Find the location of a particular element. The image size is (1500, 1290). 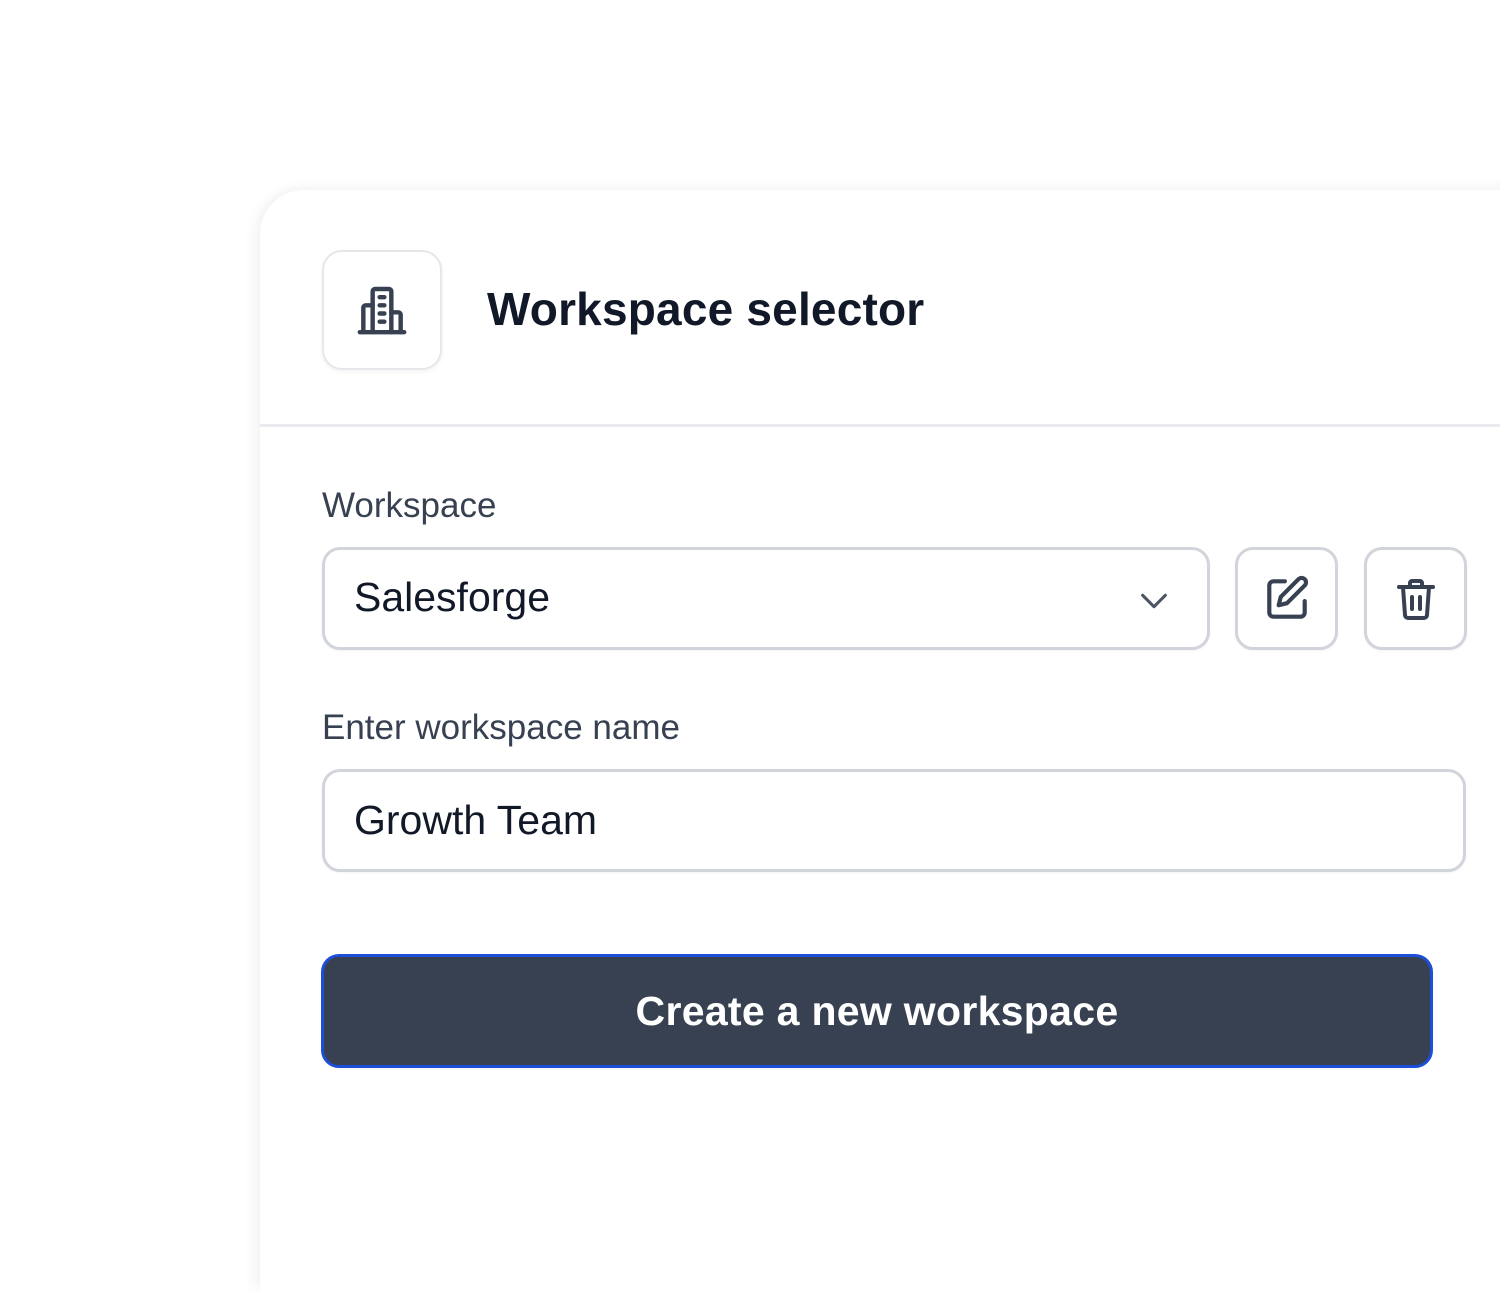

create-workspace-button: Create a new workspace is located at coordinates (877, 1011).